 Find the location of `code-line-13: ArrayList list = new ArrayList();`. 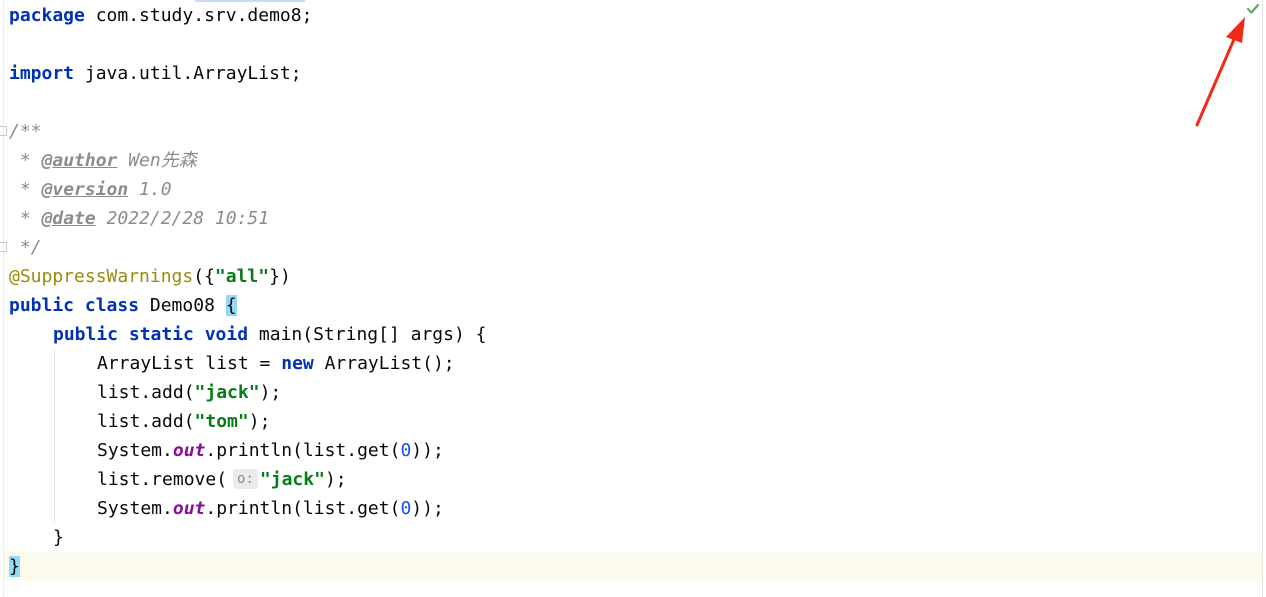

code-line-13: ArrayList list = new ArrayList(); is located at coordinates (276, 363).